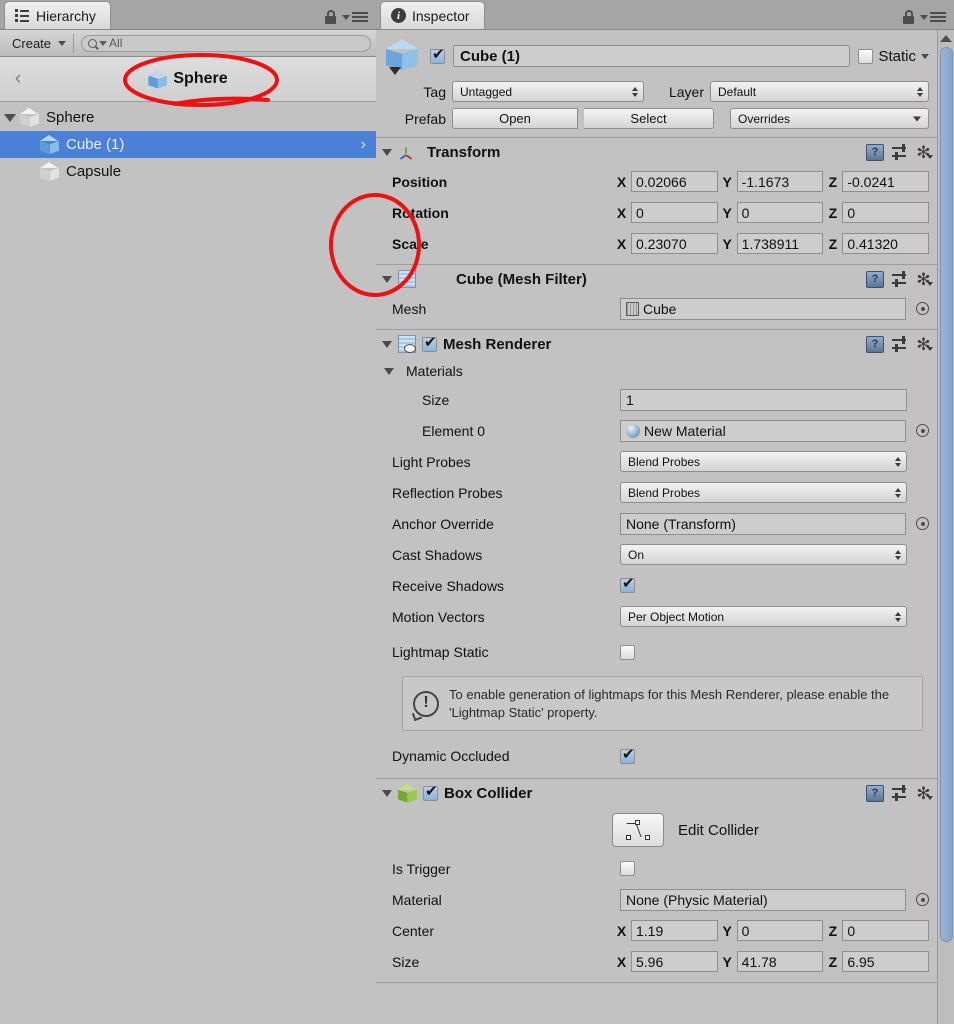 This screenshot has height=1024, width=954. What do you see at coordinates (363, 145) in the screenshot?
I see `prefab-enter-chevron-icon: ›` at bounding box center [363, 145].